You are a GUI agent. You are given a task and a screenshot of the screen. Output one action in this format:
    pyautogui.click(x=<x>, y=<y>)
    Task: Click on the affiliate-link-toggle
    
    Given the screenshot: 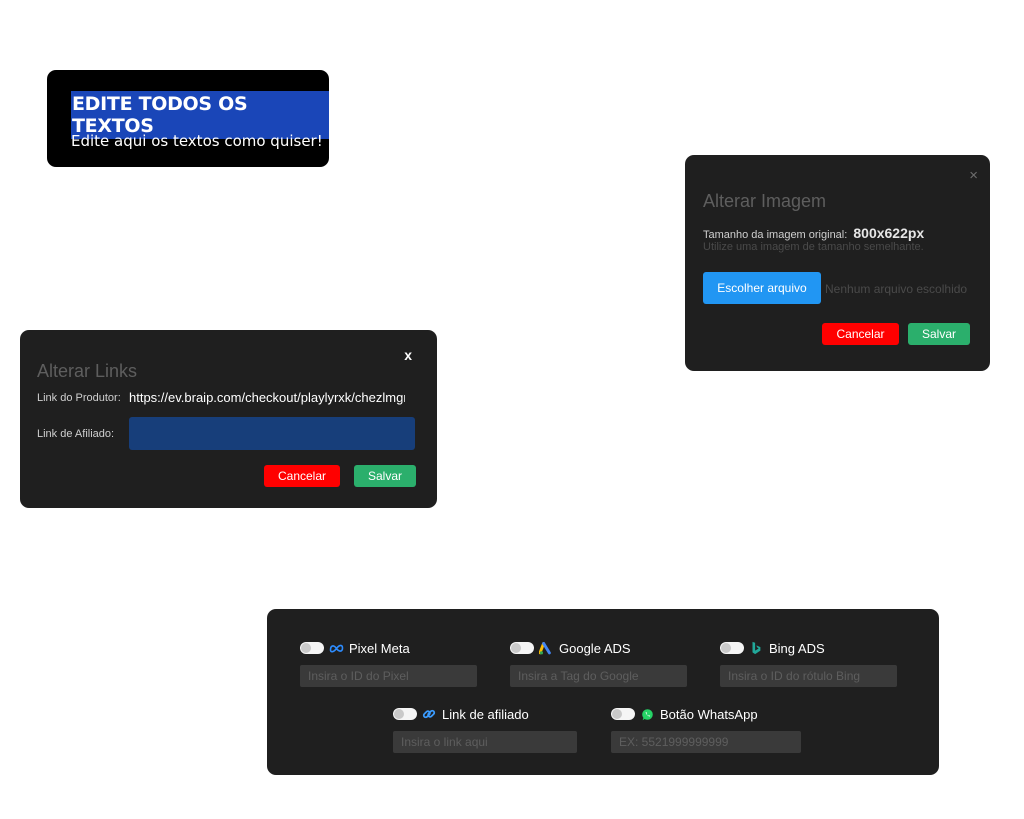 What is the action you would take?
    pyautogui.click(x=405, y=714)
    